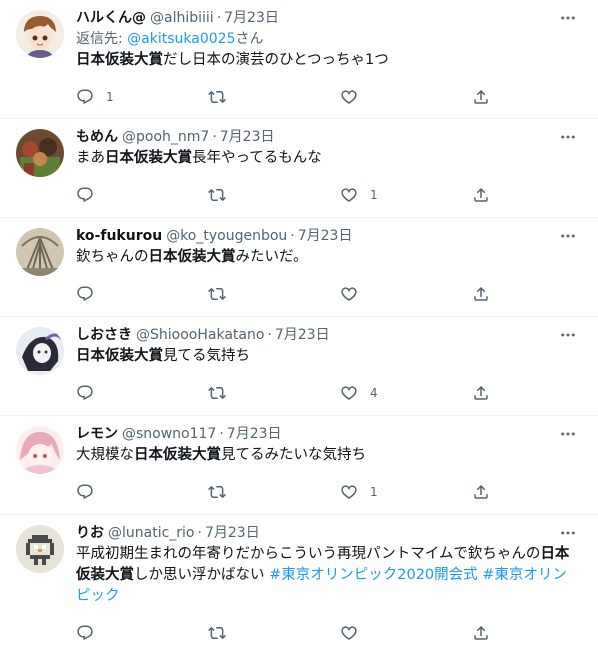 Image resolution: width=598 pixels, height=656 pixels. I want to click on user-handle: @ShioooHakatano, so click(200, 335).